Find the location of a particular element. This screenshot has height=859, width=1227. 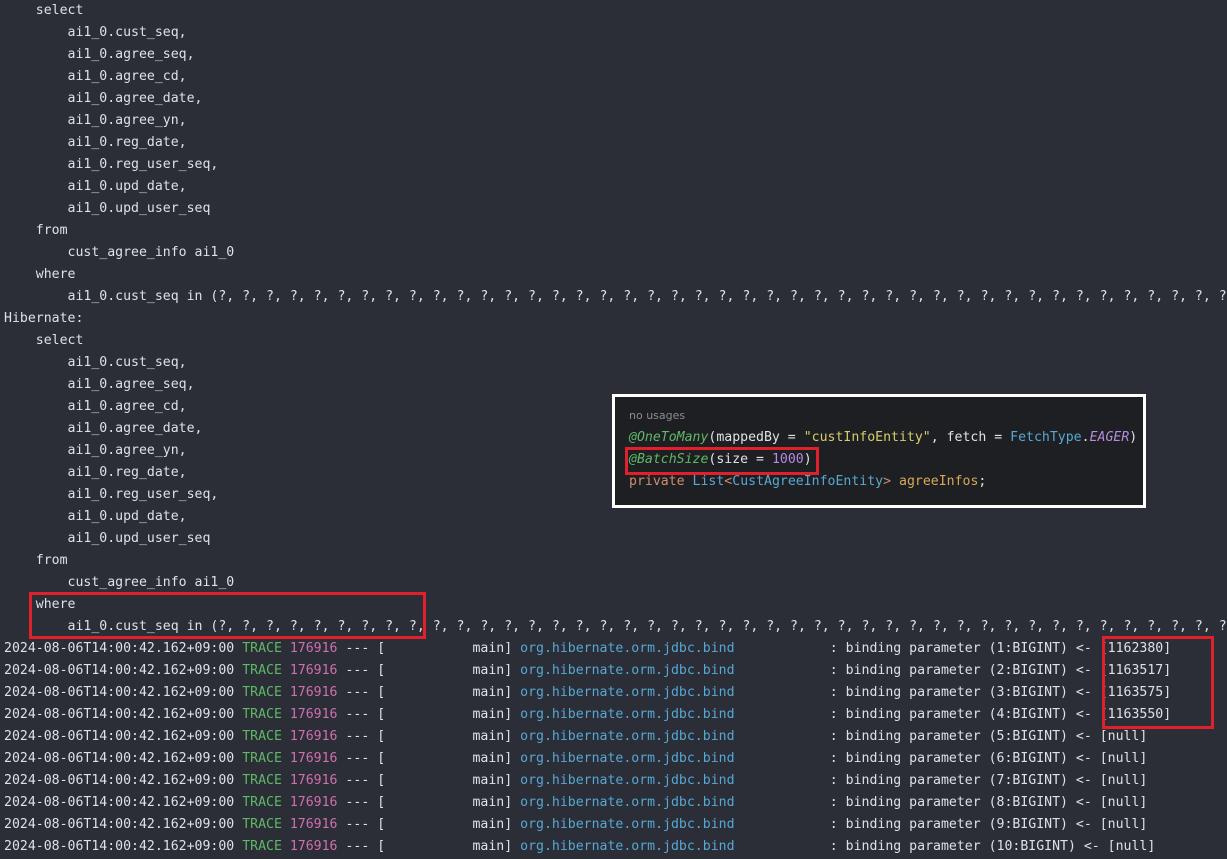

list-type: List is located at coordinates (708, 481).